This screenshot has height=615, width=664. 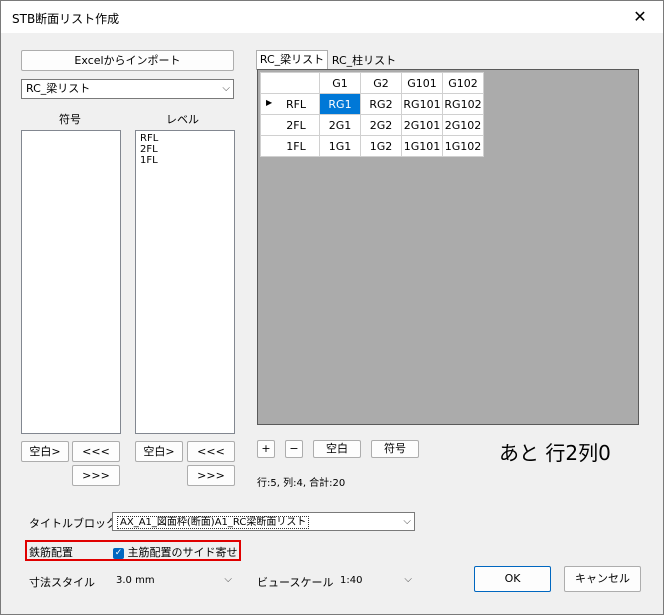 I want to click on tab-column-list: RC_柱リスト1, so click(x=364, y=68).